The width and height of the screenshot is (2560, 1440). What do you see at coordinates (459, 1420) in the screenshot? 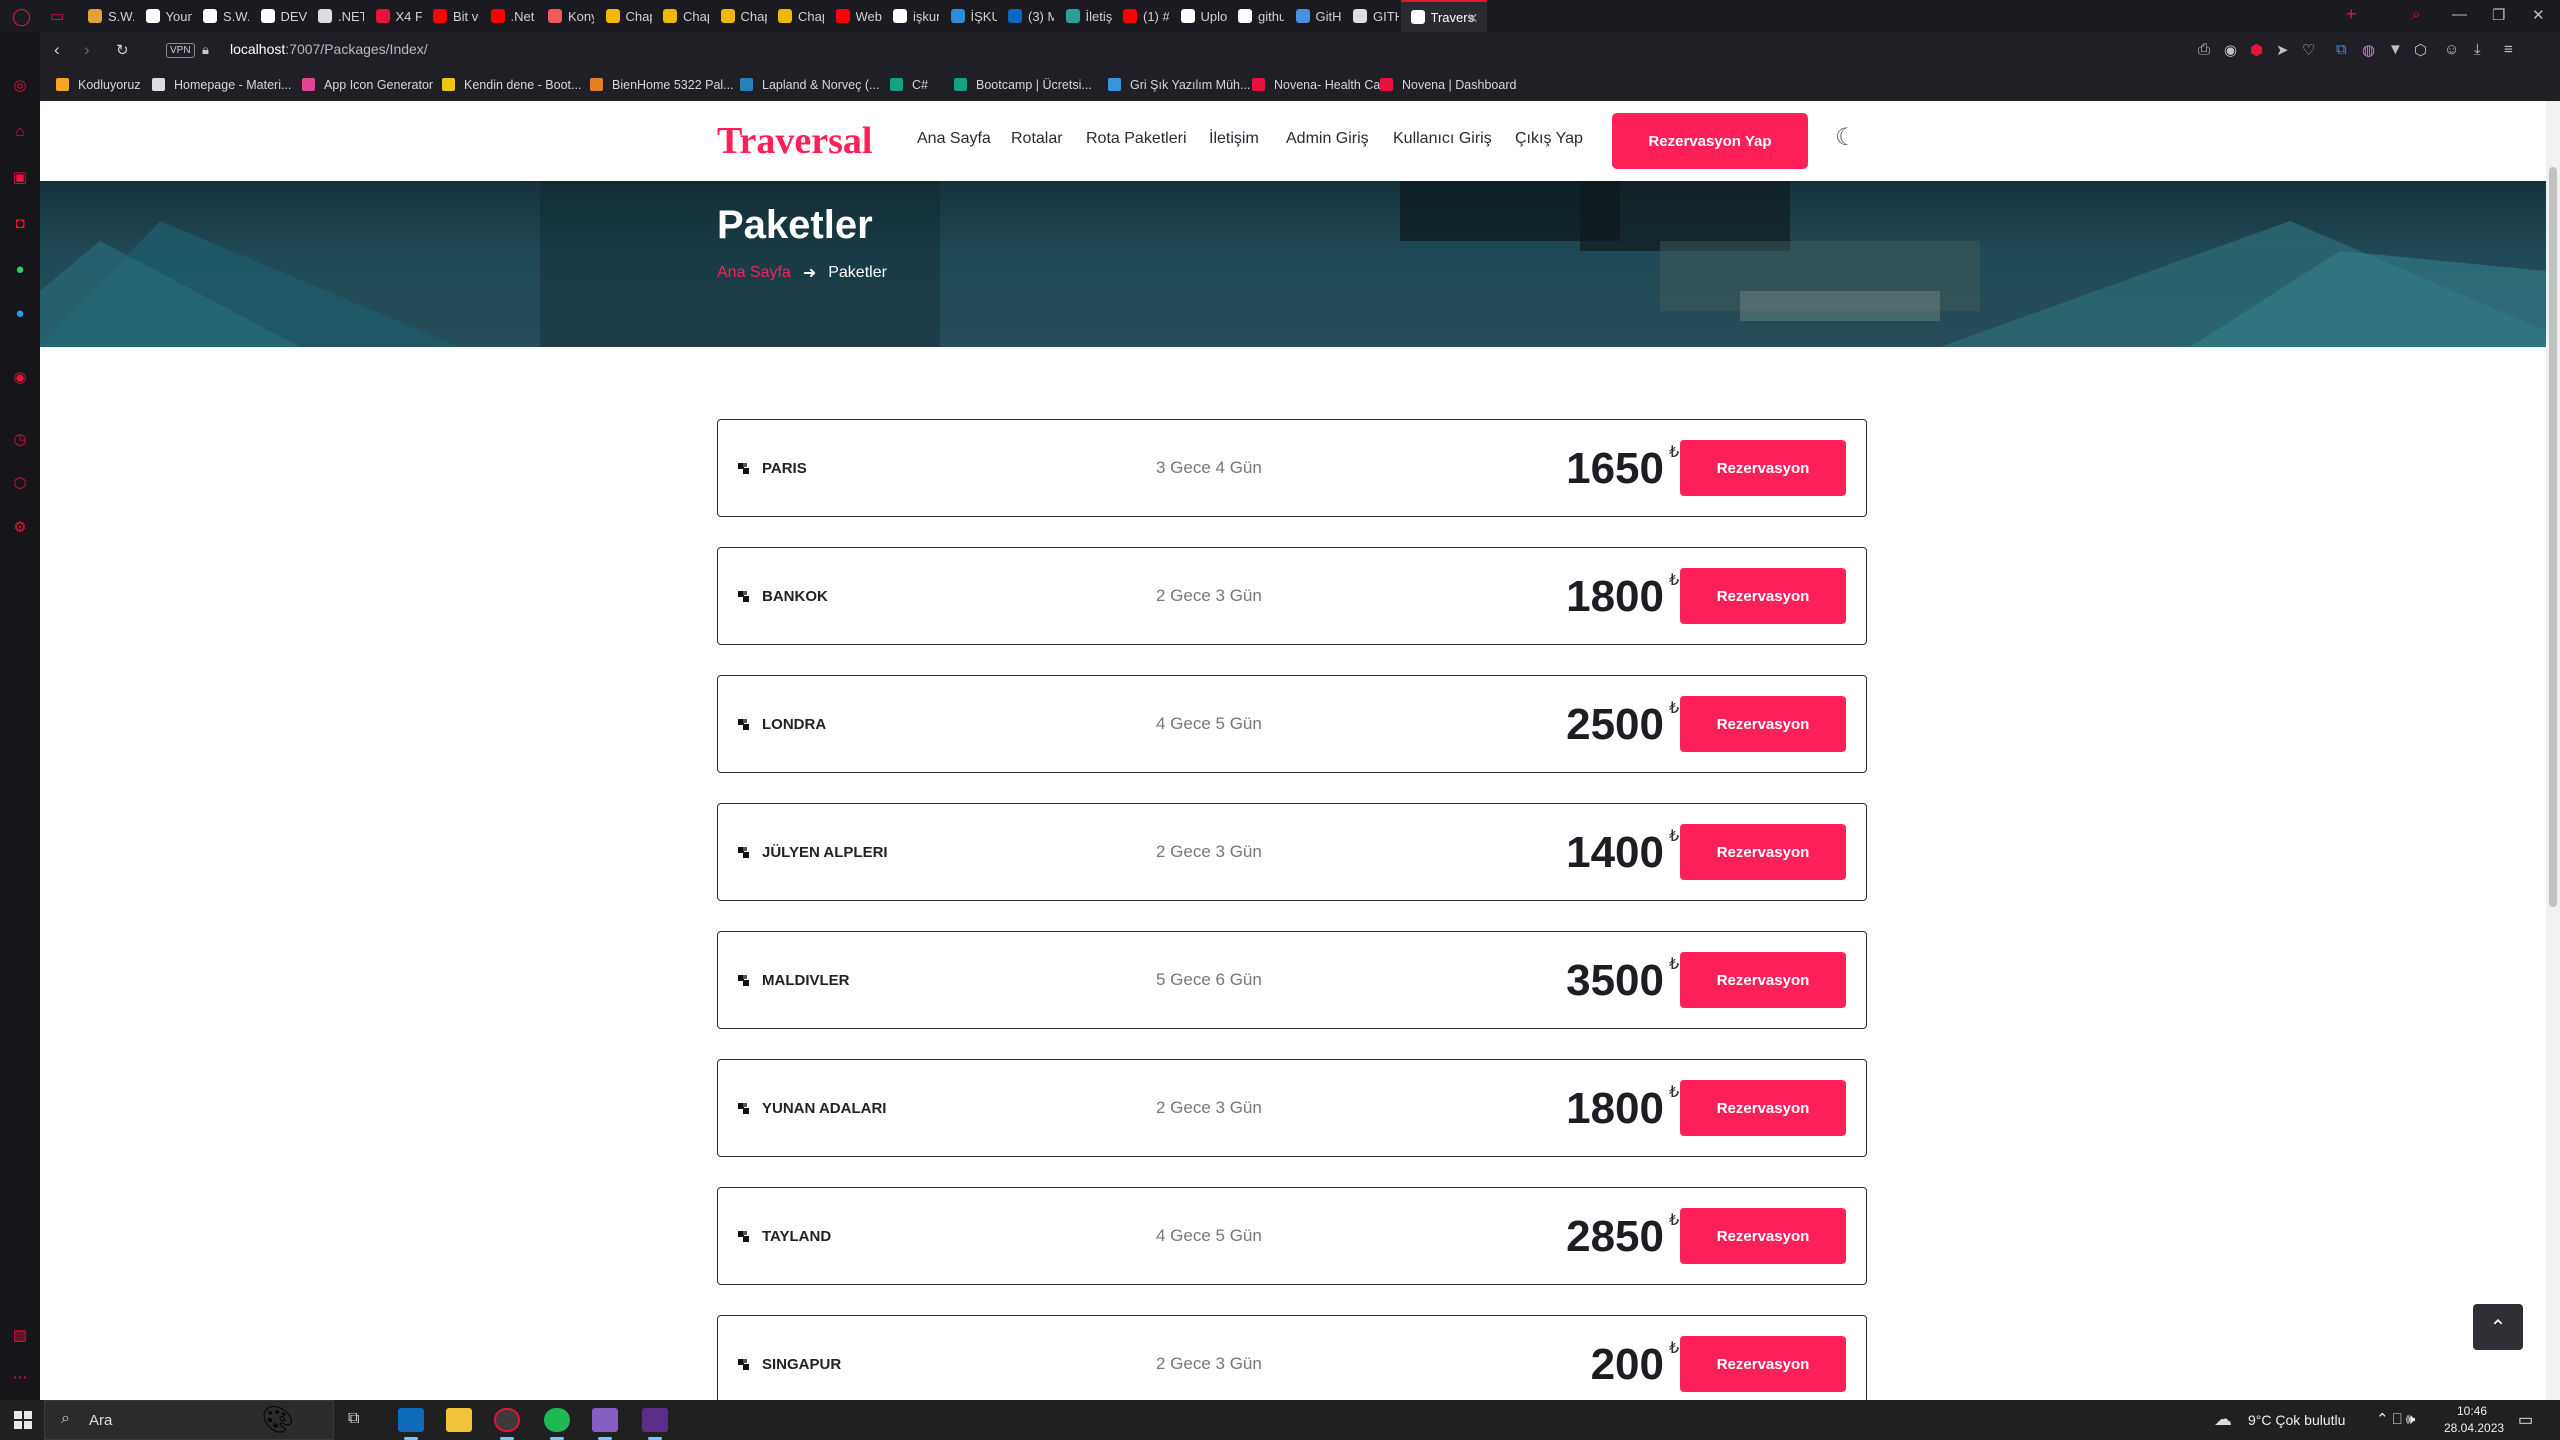
I see `file-explorer-icon` at bounding box center [459, 1420].